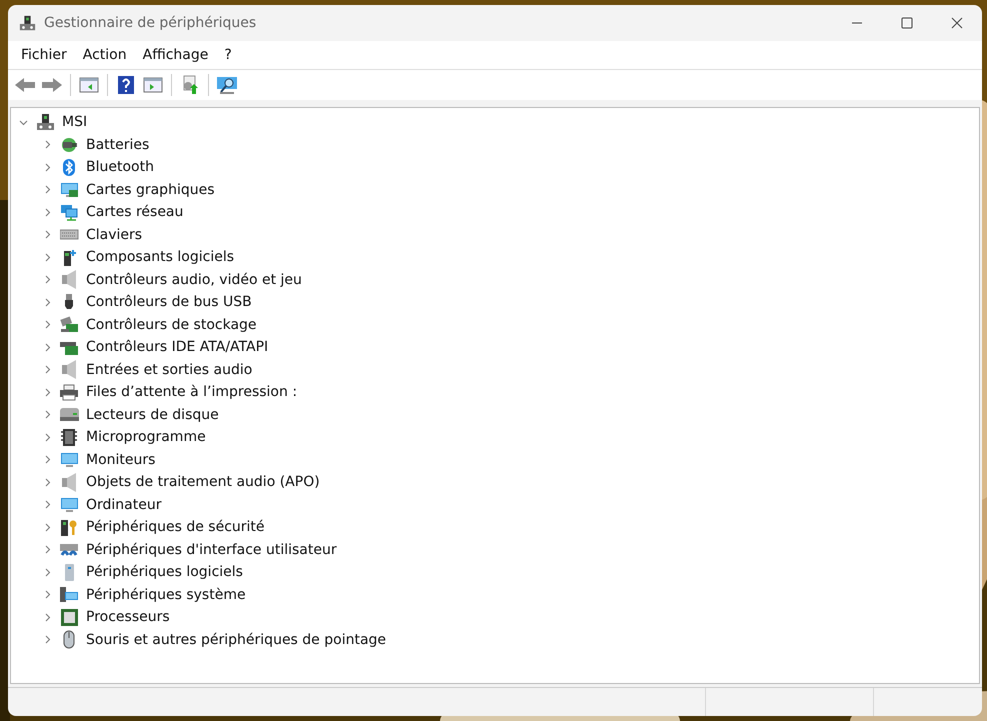 The height and width of the screenshot is (721, 987). I want to click on tree-item: Contrôleurs audio, vidéo et jeu, so click(194, 280).